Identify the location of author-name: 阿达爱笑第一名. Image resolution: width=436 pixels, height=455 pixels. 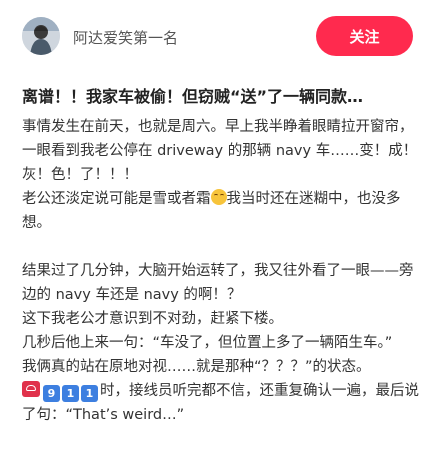
(125, 37).